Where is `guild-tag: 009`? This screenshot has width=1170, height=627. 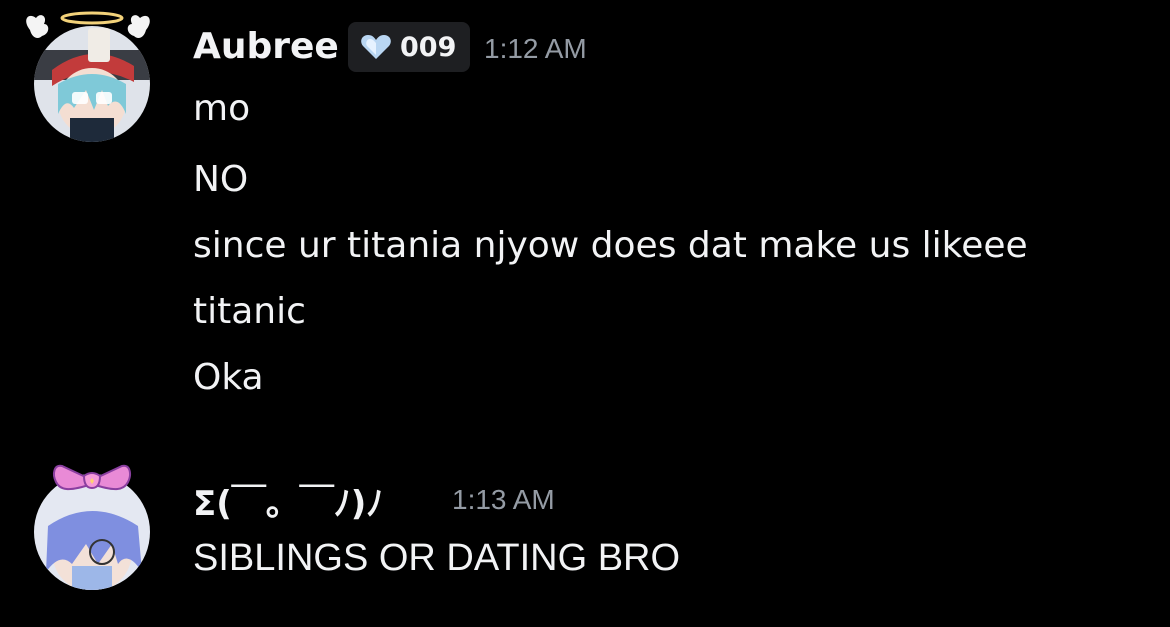
guild-tag: 009 is located at coordinates (409, 47).